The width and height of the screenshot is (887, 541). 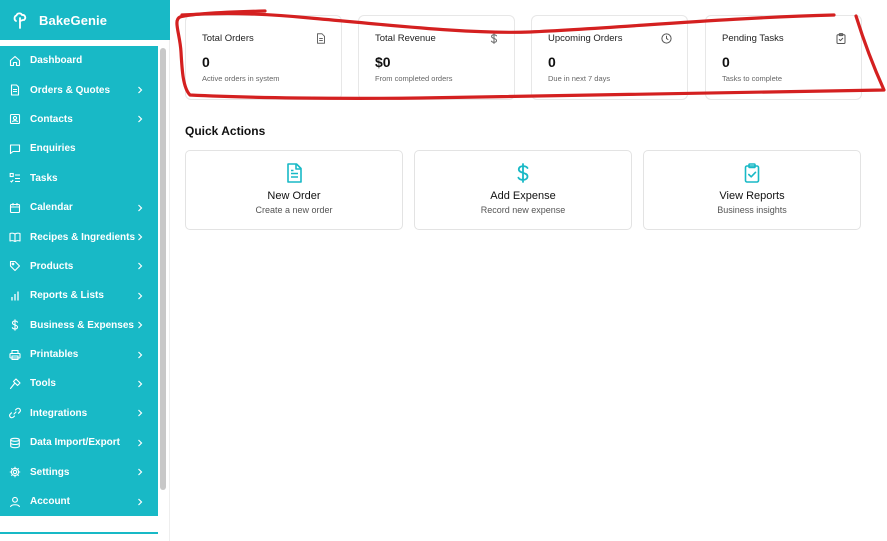 What do you see at coordinates (79, 119) in the screenshot?
I see `sidebar-item-contacts: Contacts` at bounding box center [79, 119].